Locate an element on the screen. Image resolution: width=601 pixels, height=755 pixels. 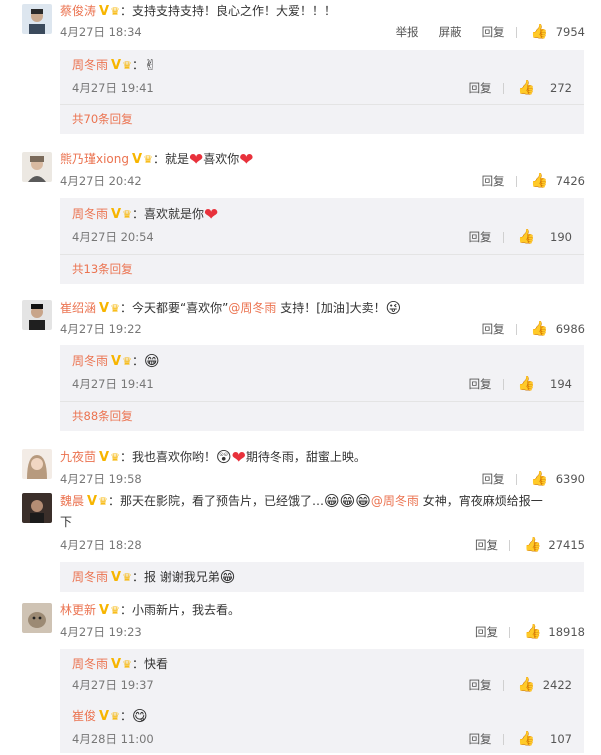
reply-text: ：报 谢谢我兄弟 is located at coordinates (175, 577).